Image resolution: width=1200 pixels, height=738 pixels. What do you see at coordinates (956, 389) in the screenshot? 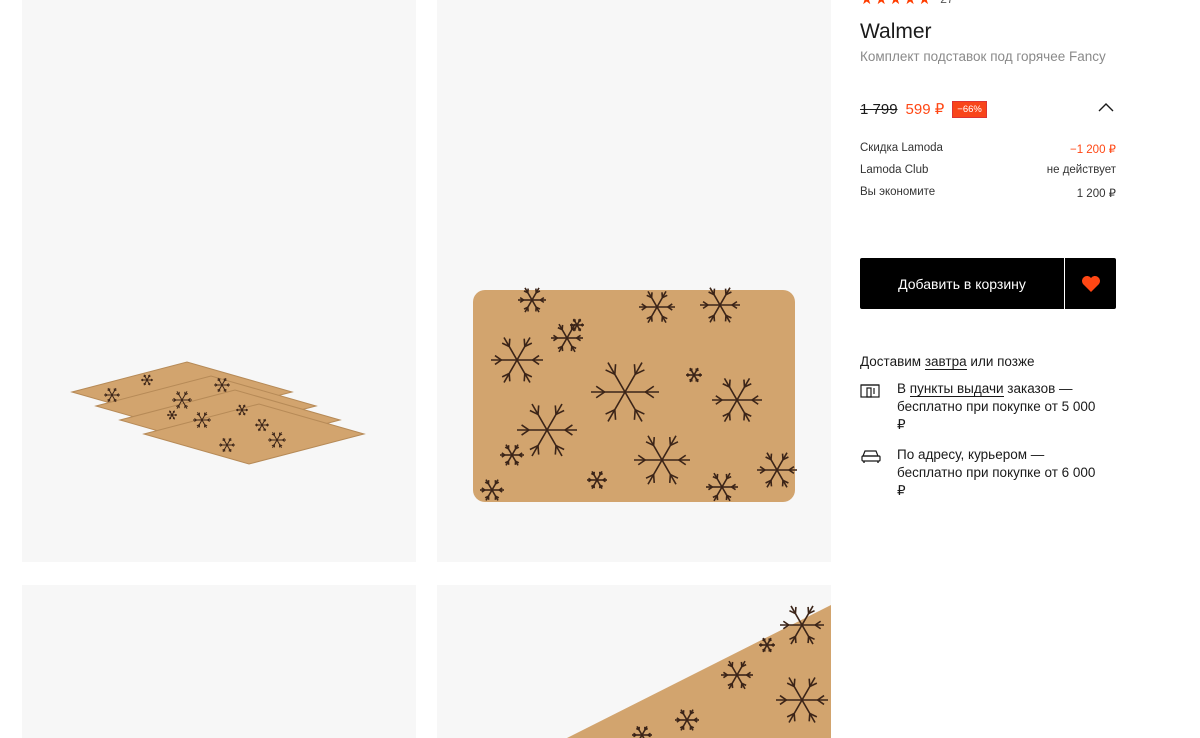
I see `pickup-points-link: пункты выдачи` at bounding box center [956, 389].